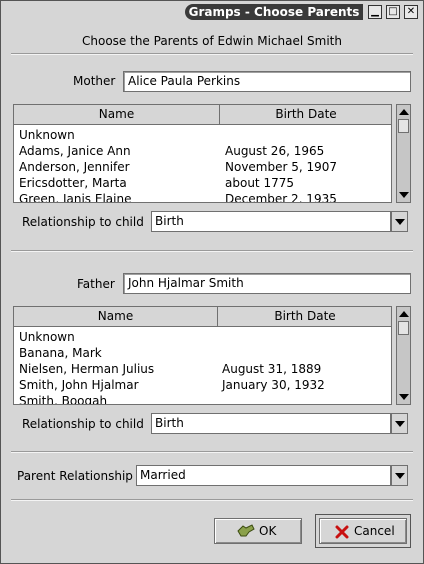  I want to click on window-title: Gramps - Choose Parents, so click(274, 12).